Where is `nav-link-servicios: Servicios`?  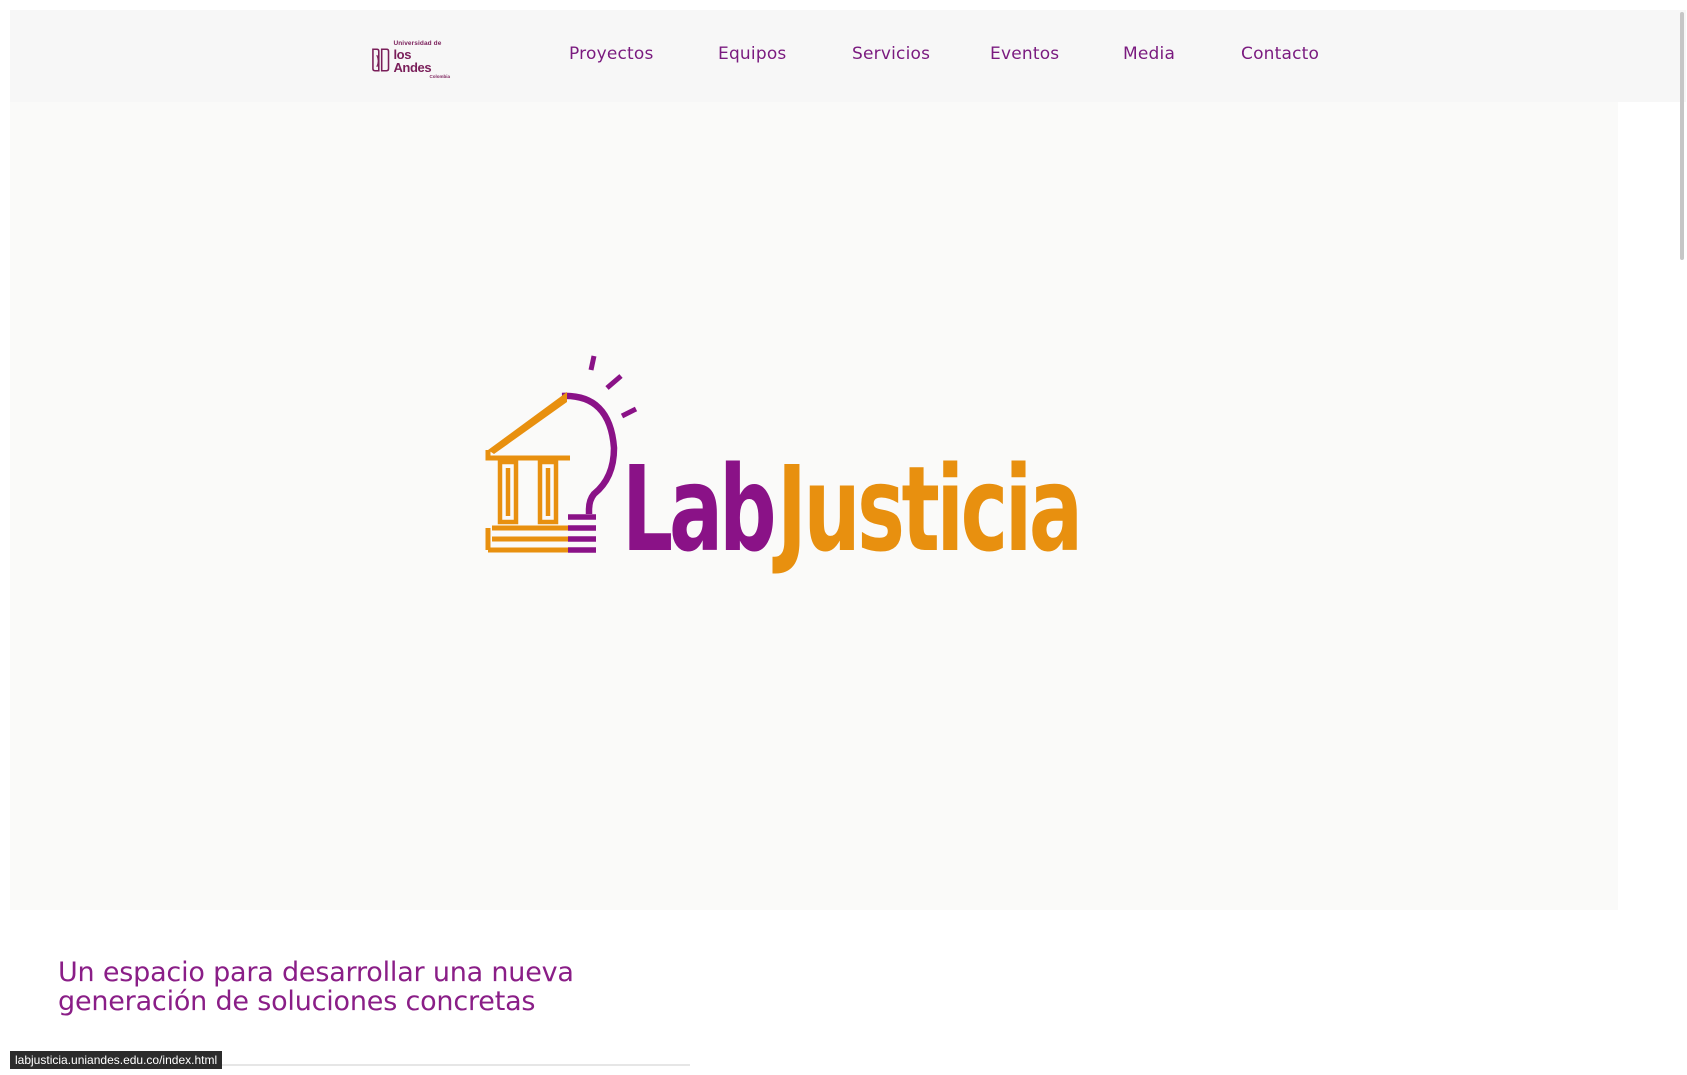 nav-link-servicios: Servicios is located at coordinates (891, 54).